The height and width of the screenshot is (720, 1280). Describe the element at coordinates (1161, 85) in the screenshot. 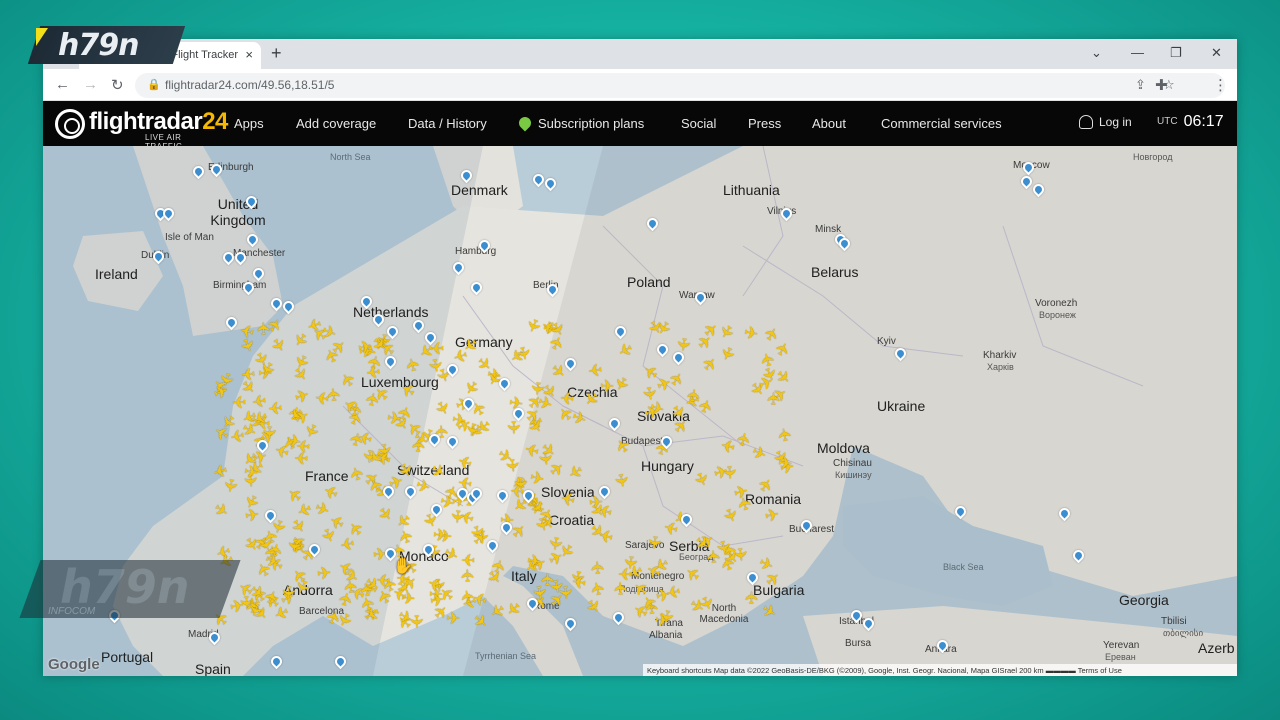

I see `extensions-icon: ✚` at that location.